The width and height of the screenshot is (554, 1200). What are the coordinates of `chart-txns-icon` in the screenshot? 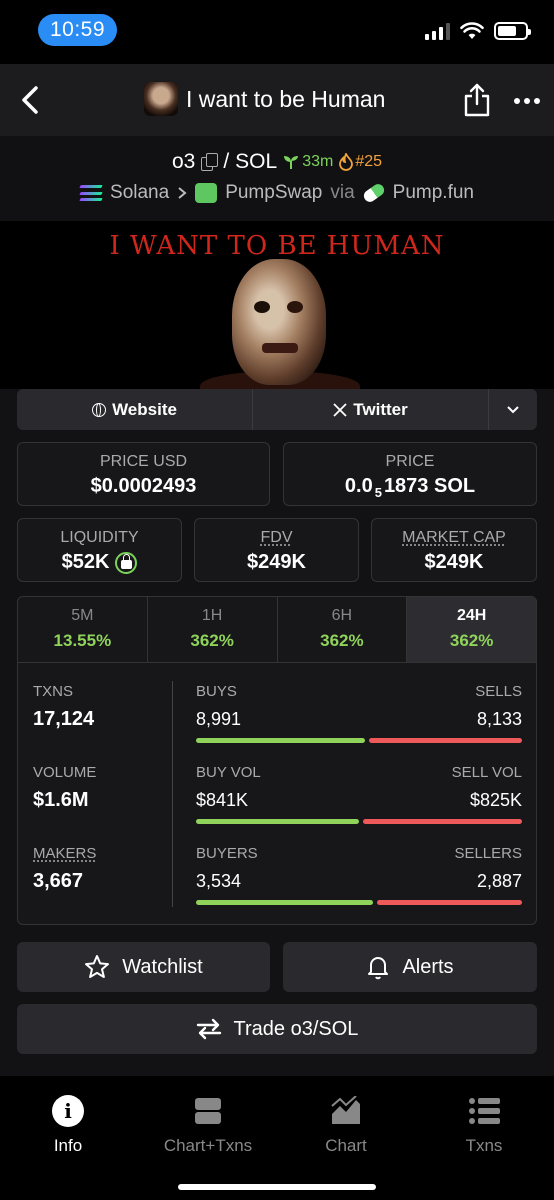 It's located at (208, 1111).